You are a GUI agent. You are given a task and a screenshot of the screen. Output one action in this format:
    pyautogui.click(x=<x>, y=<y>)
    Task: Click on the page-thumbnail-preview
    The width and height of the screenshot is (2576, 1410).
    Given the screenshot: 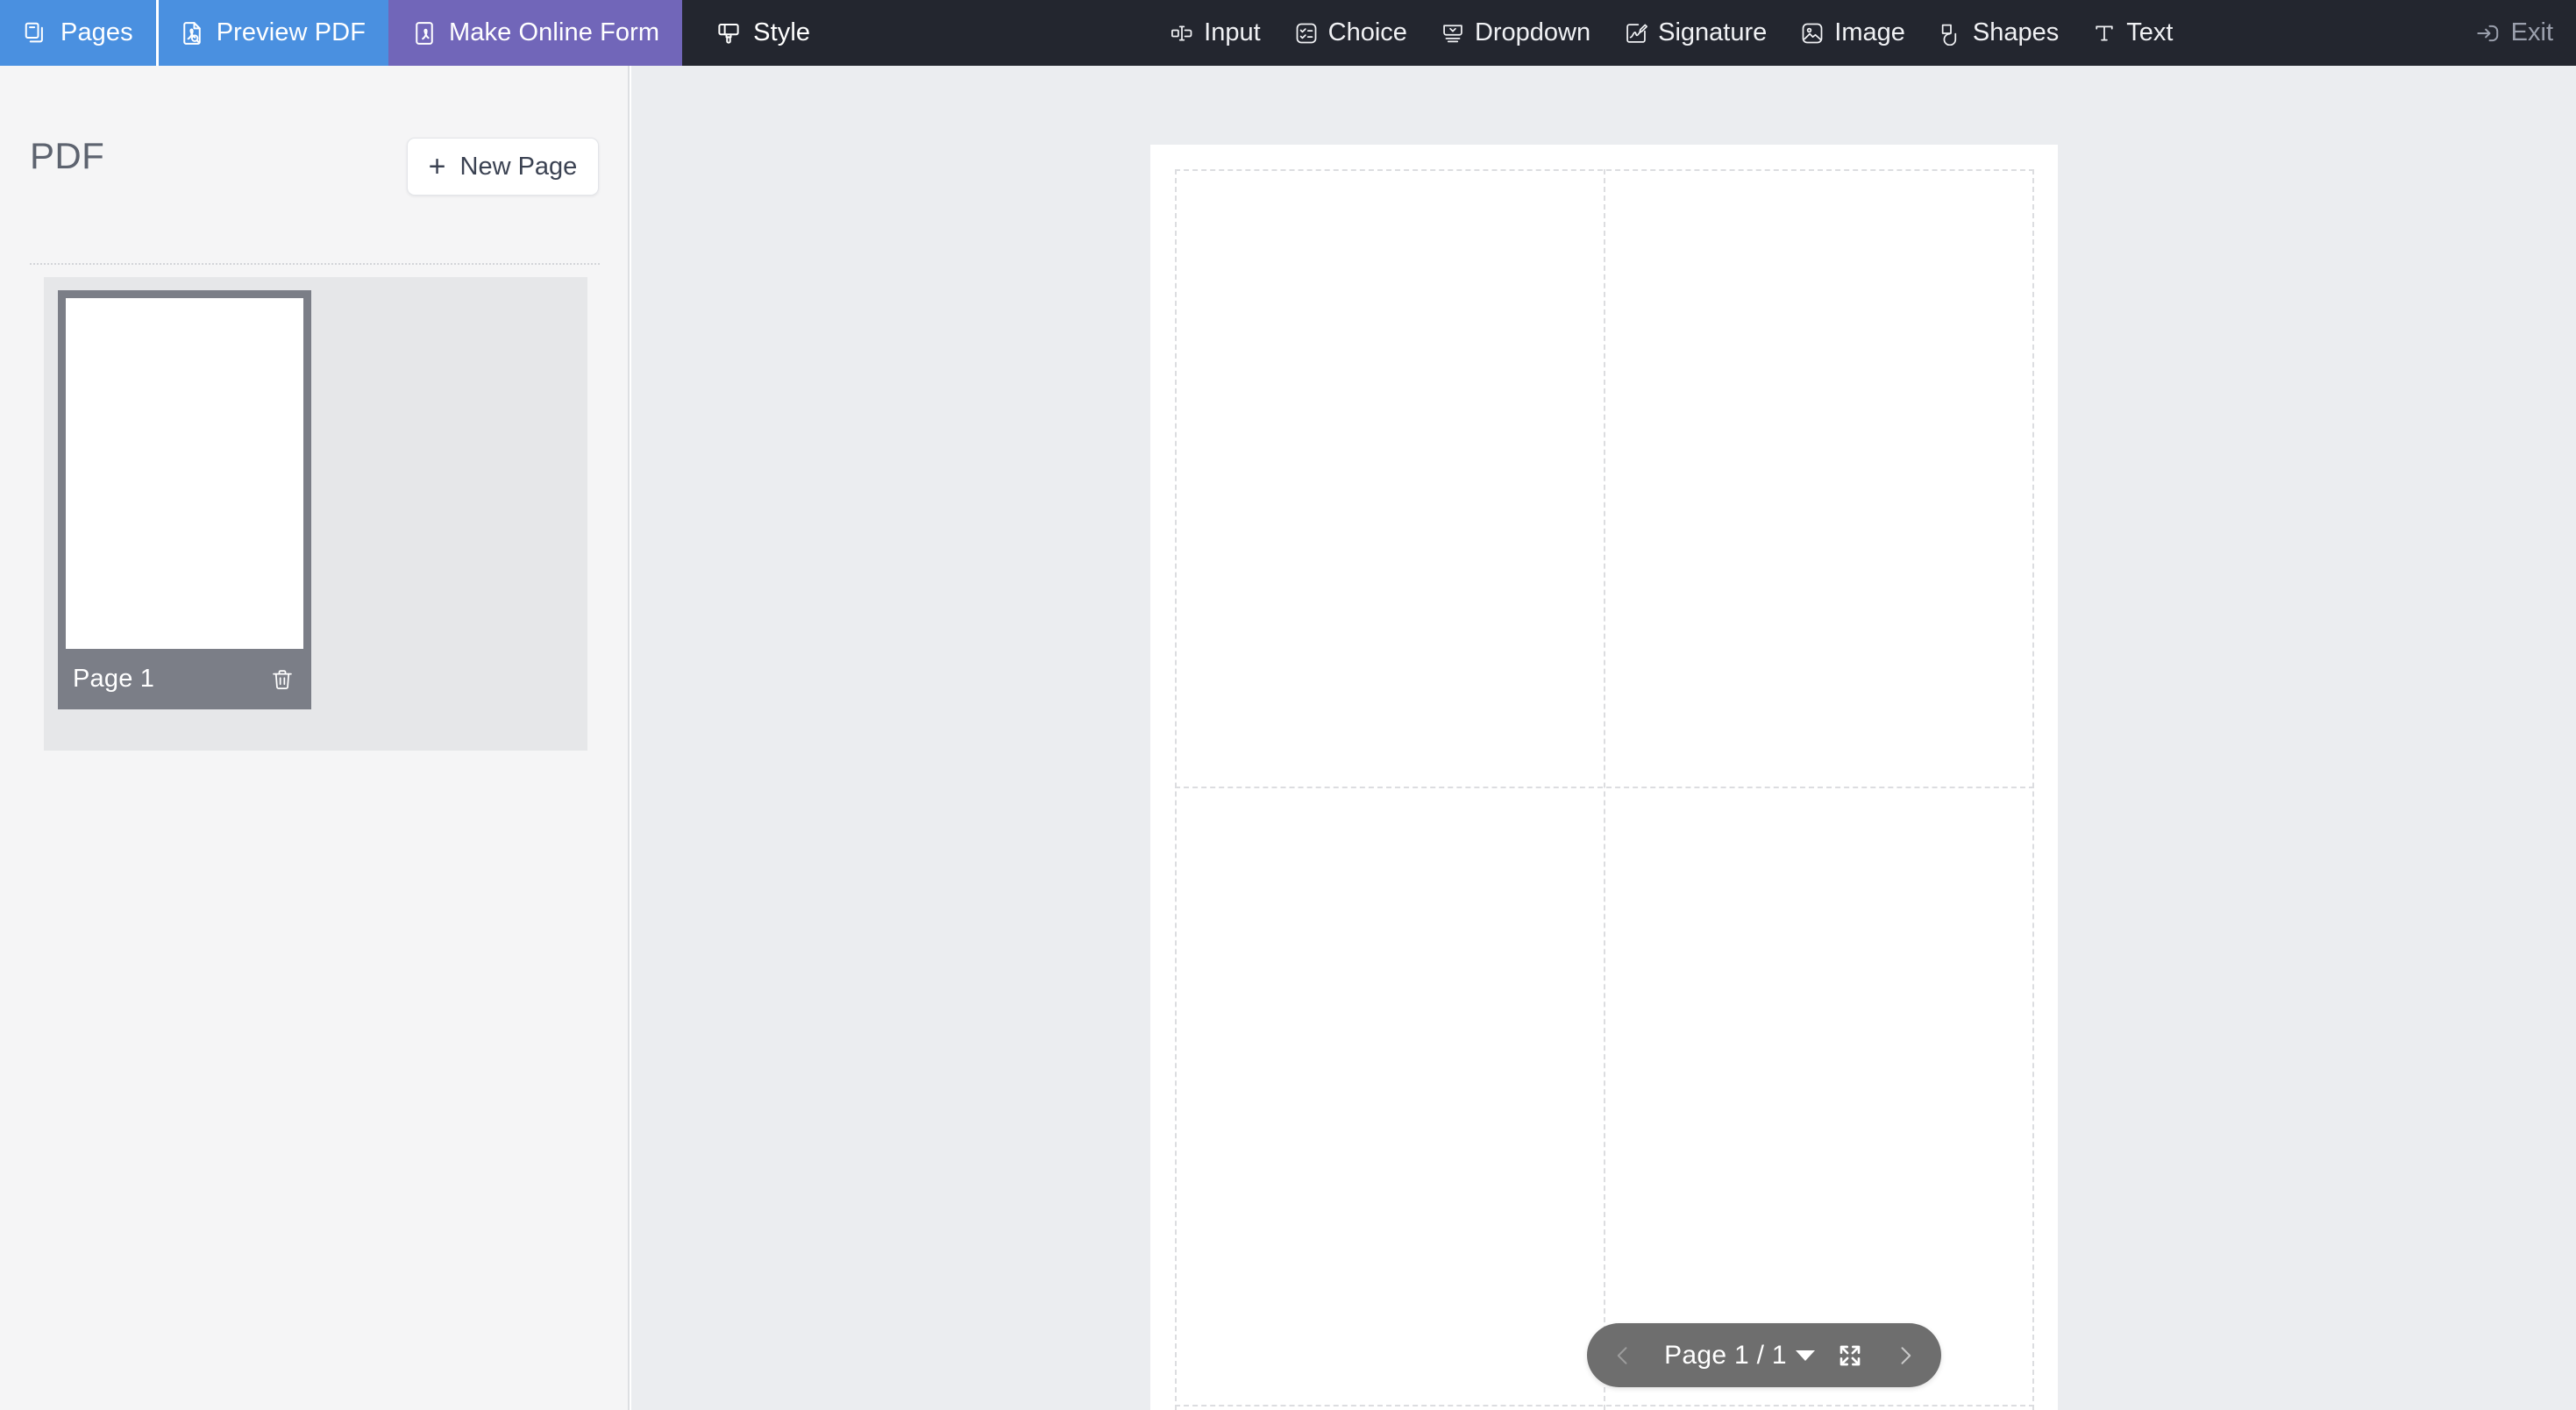 What is the action you would take?
    pyautogui.click(x=184, y=474)
    